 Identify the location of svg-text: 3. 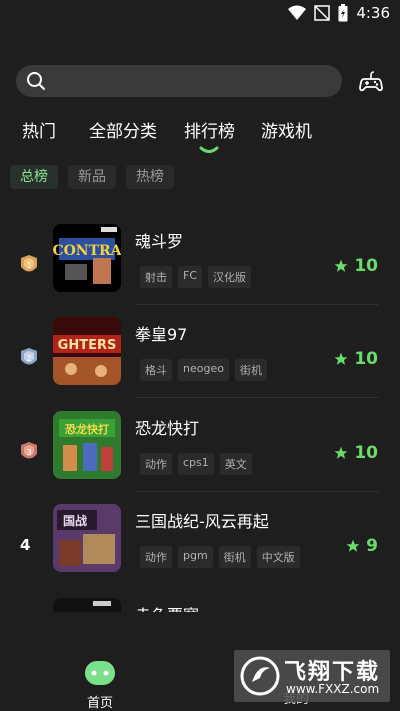
(29, 452).